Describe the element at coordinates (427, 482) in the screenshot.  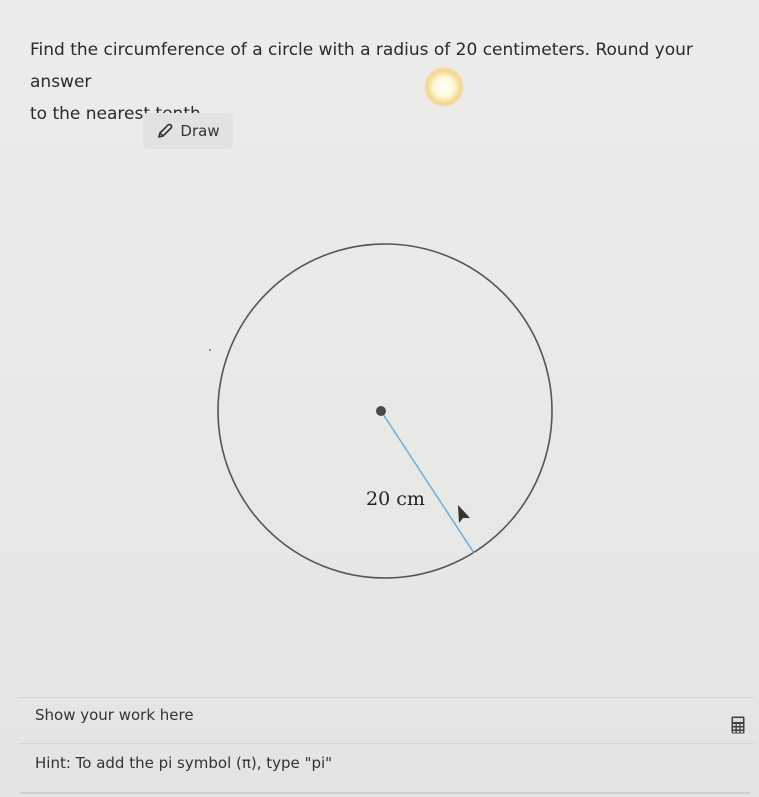
I see `radius-line` at that location.